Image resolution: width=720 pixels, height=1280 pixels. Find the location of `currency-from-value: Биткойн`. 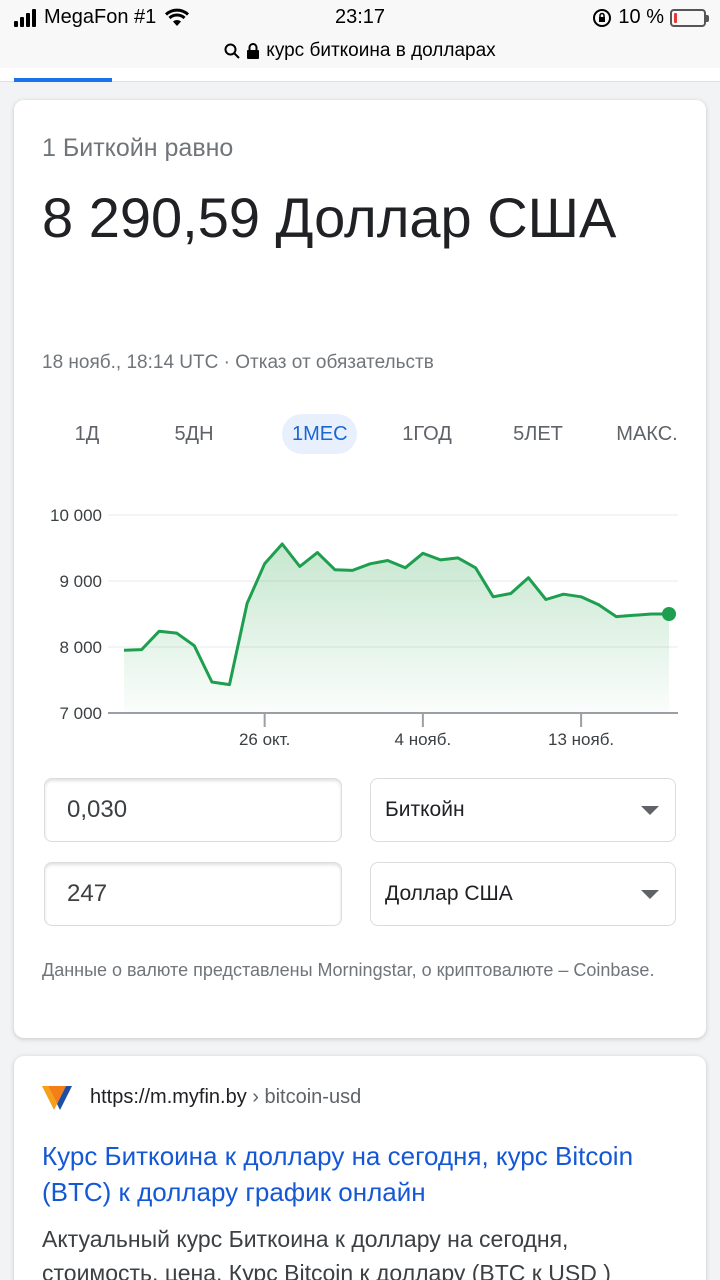

currency-from-value: Биткойн is located at coordinates (425, 809).